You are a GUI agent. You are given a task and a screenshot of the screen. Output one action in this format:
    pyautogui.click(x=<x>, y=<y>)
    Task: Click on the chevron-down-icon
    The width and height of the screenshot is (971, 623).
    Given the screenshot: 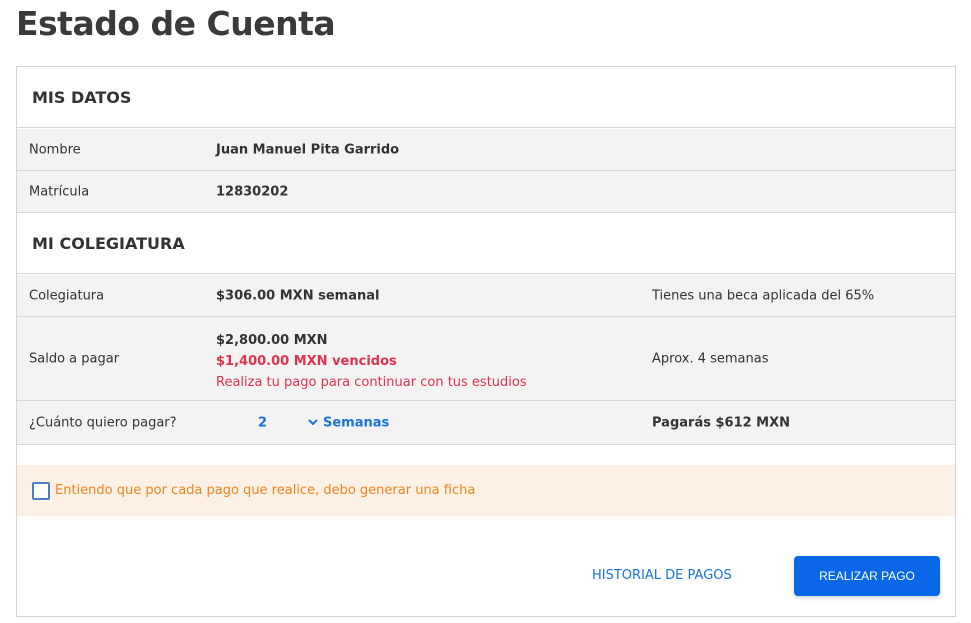 What is the action you would take?
    pyautogui.click(x=313, y=422)
    